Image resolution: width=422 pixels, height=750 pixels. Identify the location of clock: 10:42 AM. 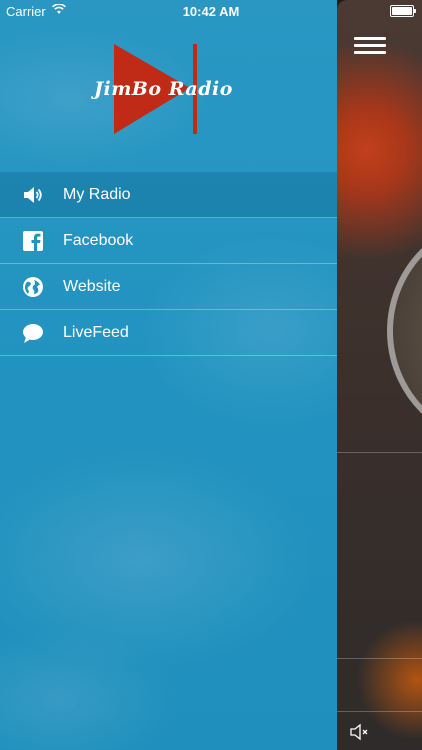
(211, 11).